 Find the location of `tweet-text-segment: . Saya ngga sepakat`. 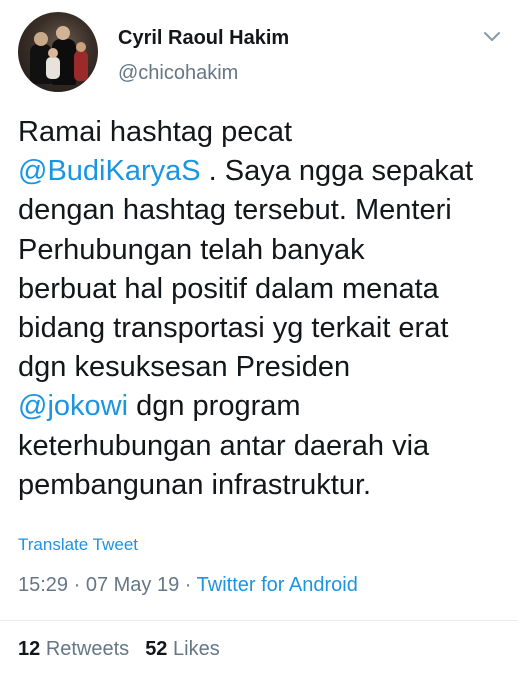

tweet-text-segment: . Saya ngga sepakat is located at coordinates (337, 171).